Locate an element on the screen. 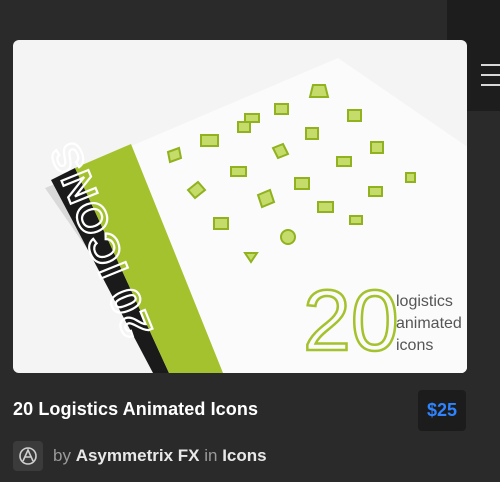 This screenshot has height=482, width=500. byline-in: in is located at coordinates (211, 455).